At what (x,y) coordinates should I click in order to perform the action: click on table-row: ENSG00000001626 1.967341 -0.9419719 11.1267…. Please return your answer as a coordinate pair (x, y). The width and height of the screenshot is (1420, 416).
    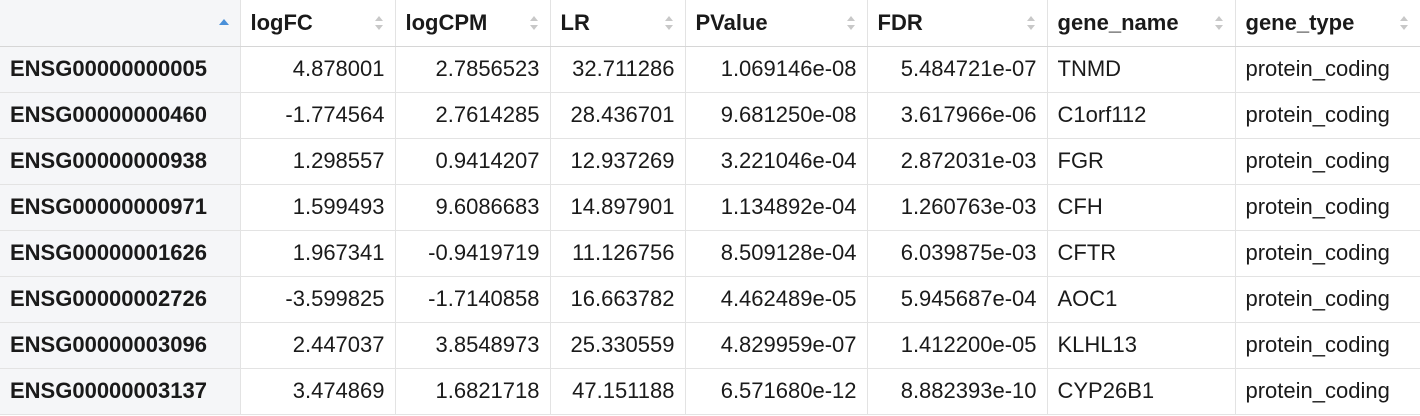
    Looking at the image, I should click on (710, 253).